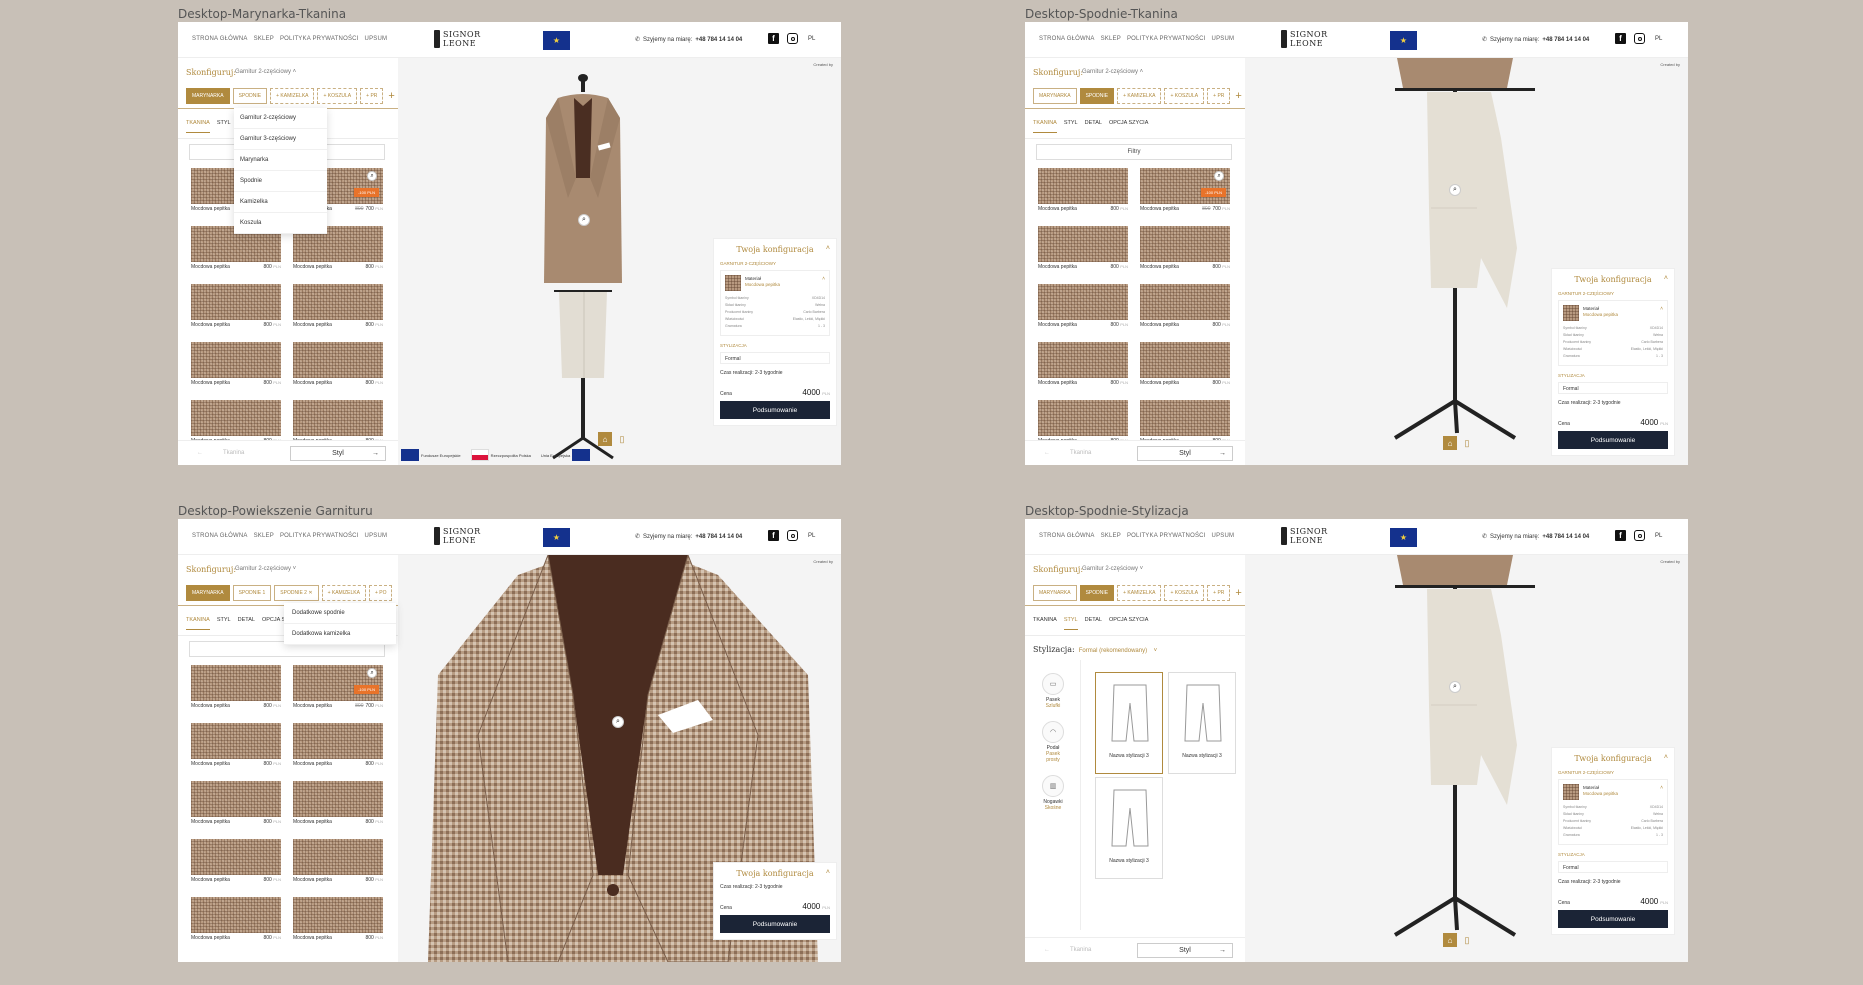  I want to click on dropdown-option: Dodatkowa kamizelka, so click(340, 634).